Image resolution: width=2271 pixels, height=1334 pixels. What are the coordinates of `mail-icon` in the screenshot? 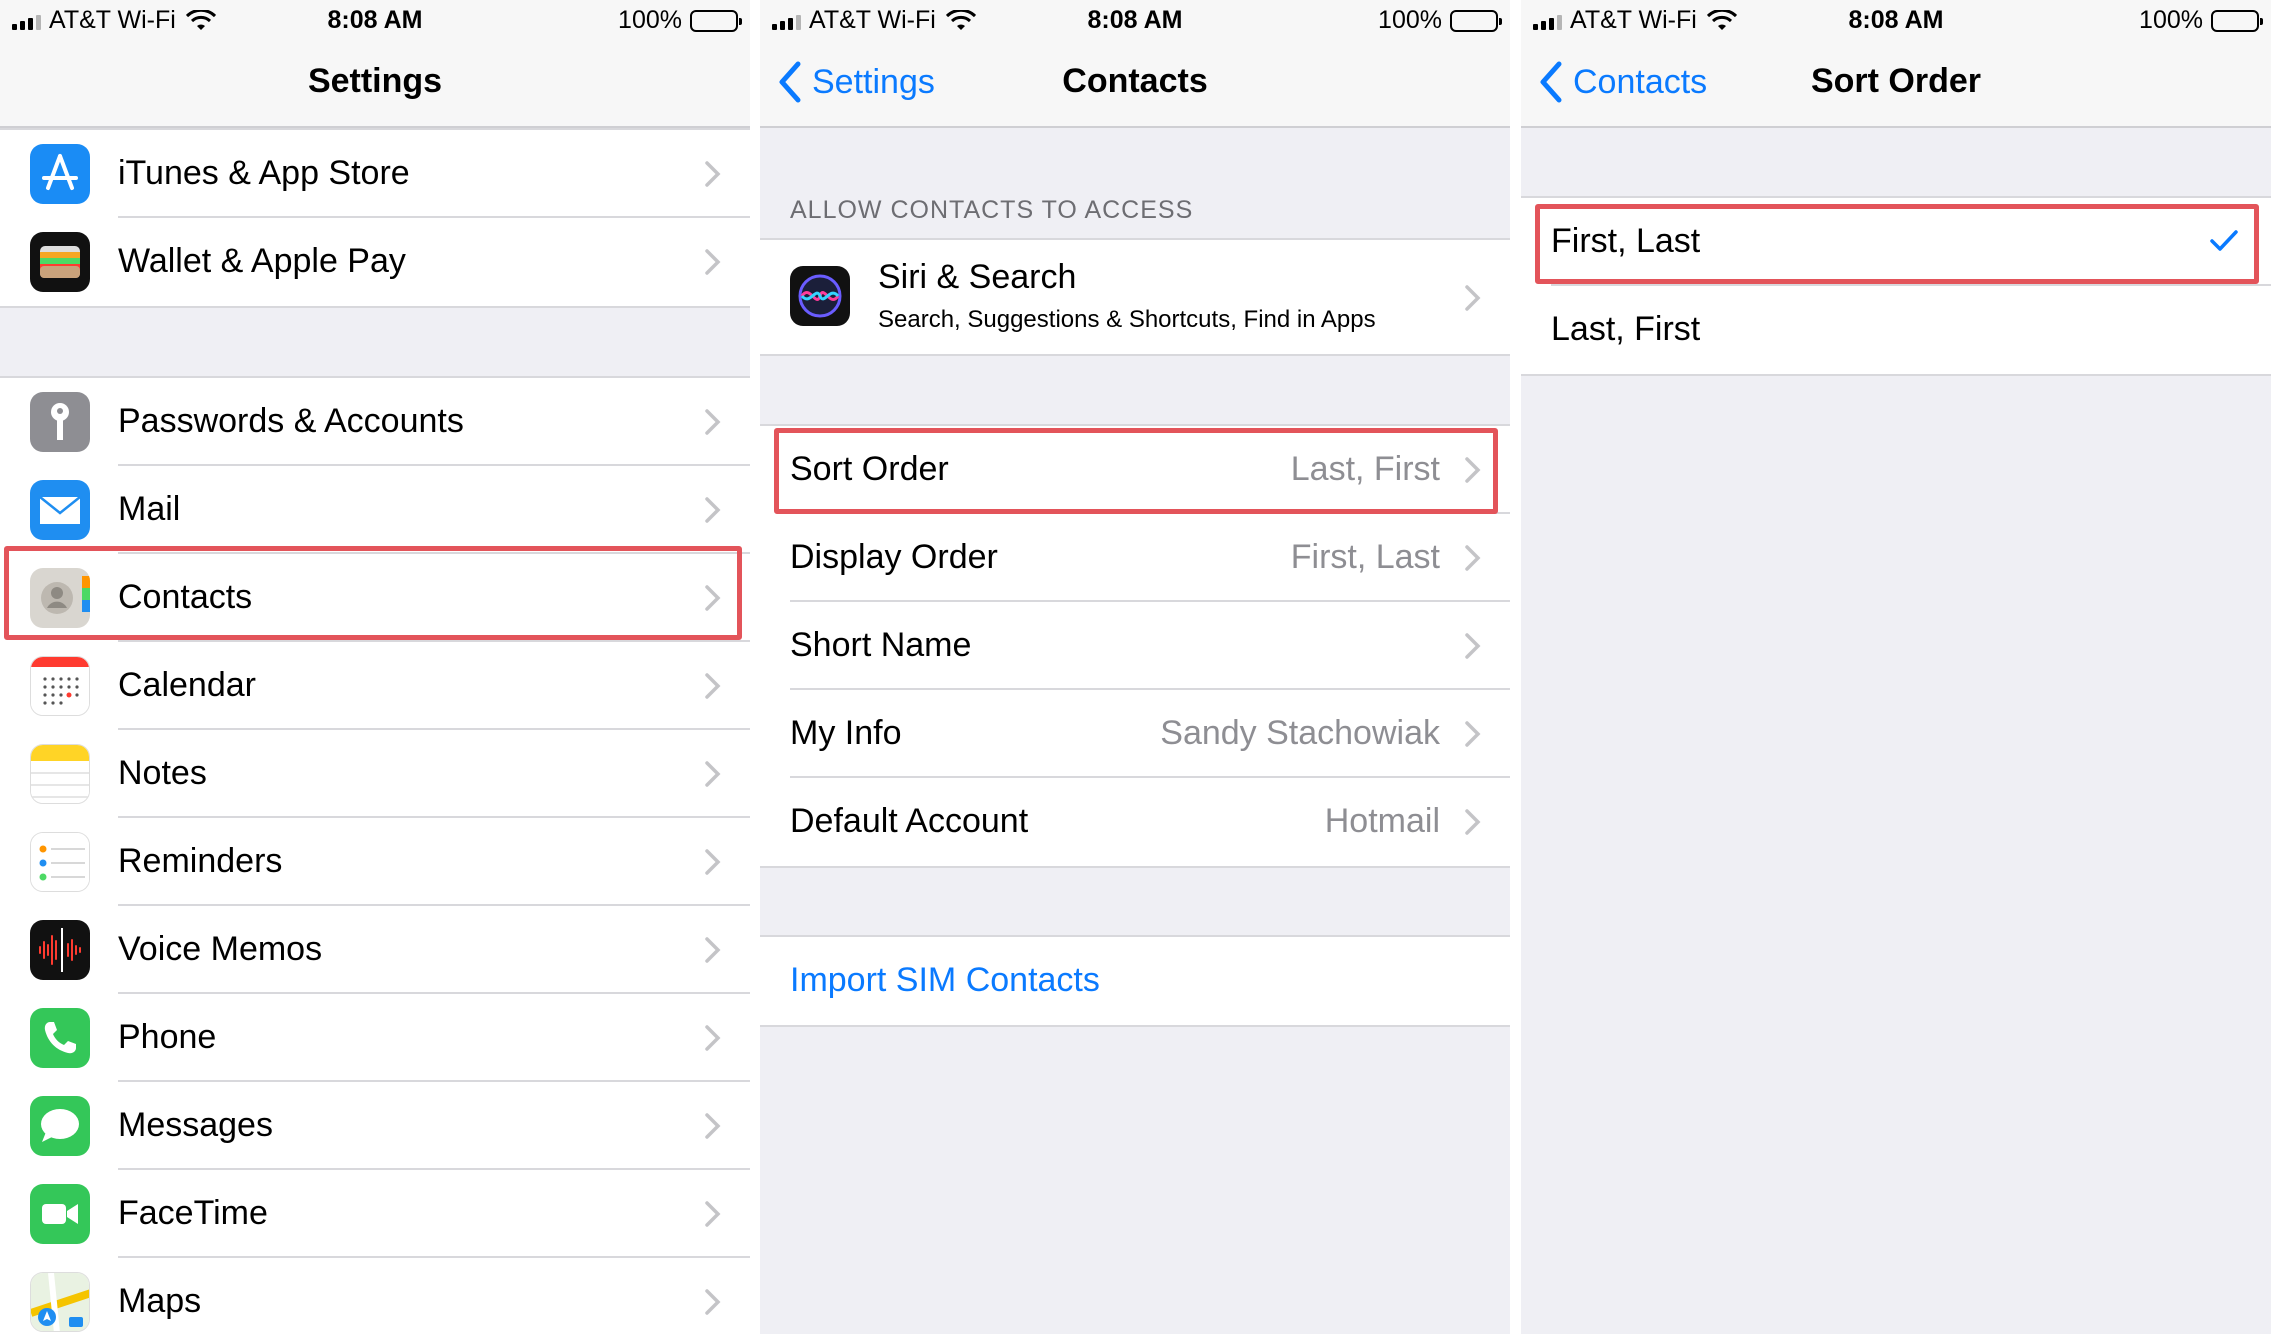 It's located at (60, 510).